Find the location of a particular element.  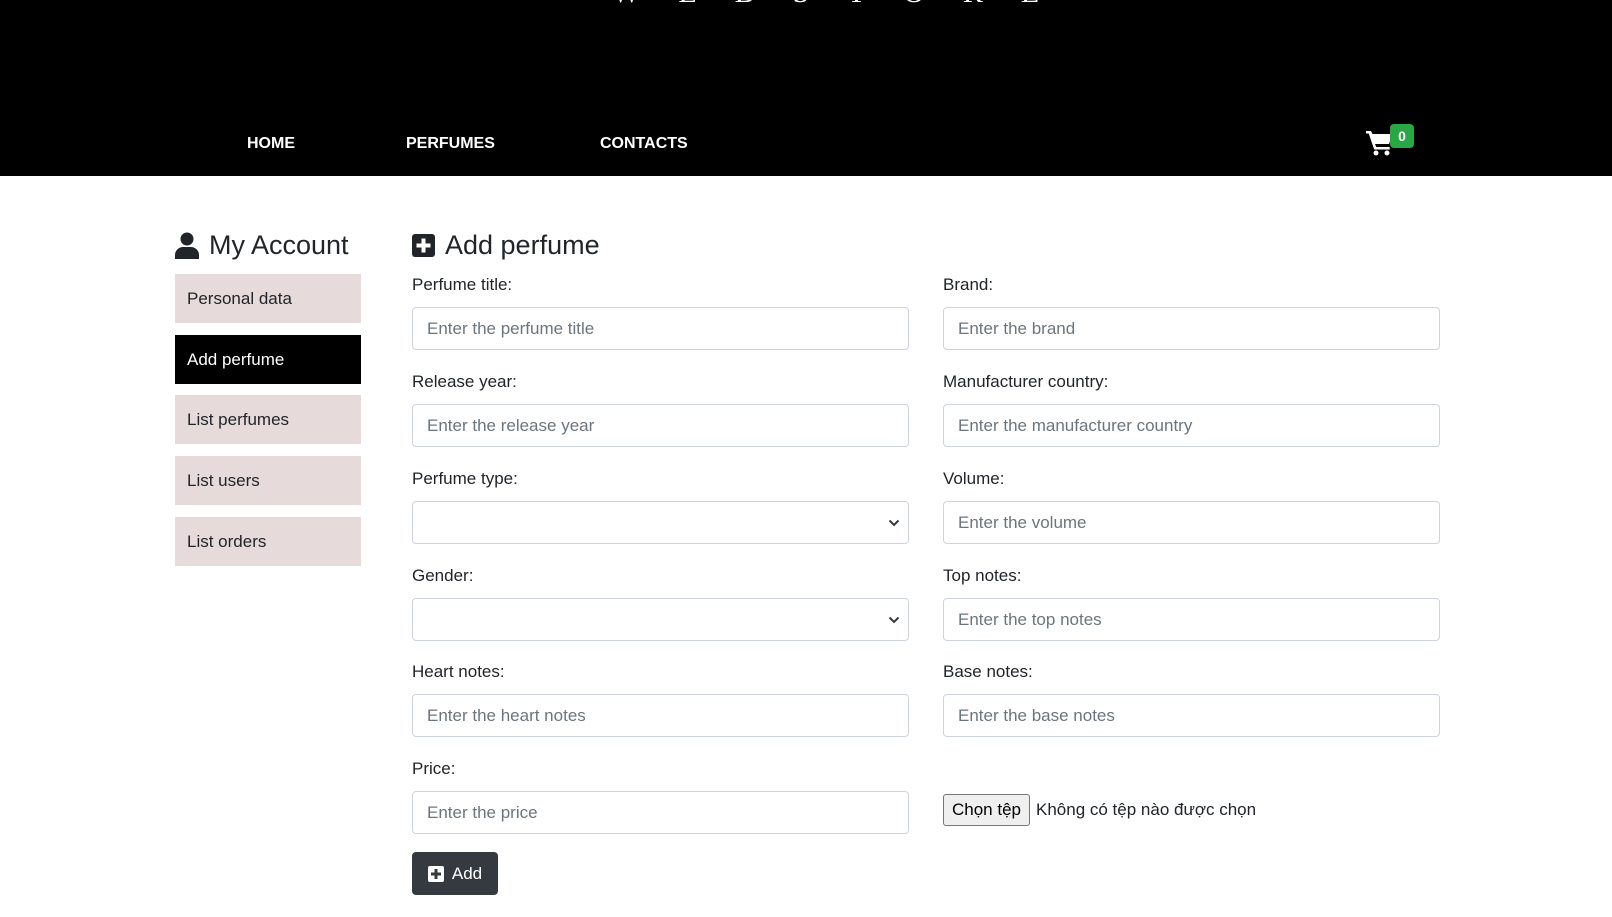

perfume-title-label: Perfume title: is located at coordinates (462, 284).